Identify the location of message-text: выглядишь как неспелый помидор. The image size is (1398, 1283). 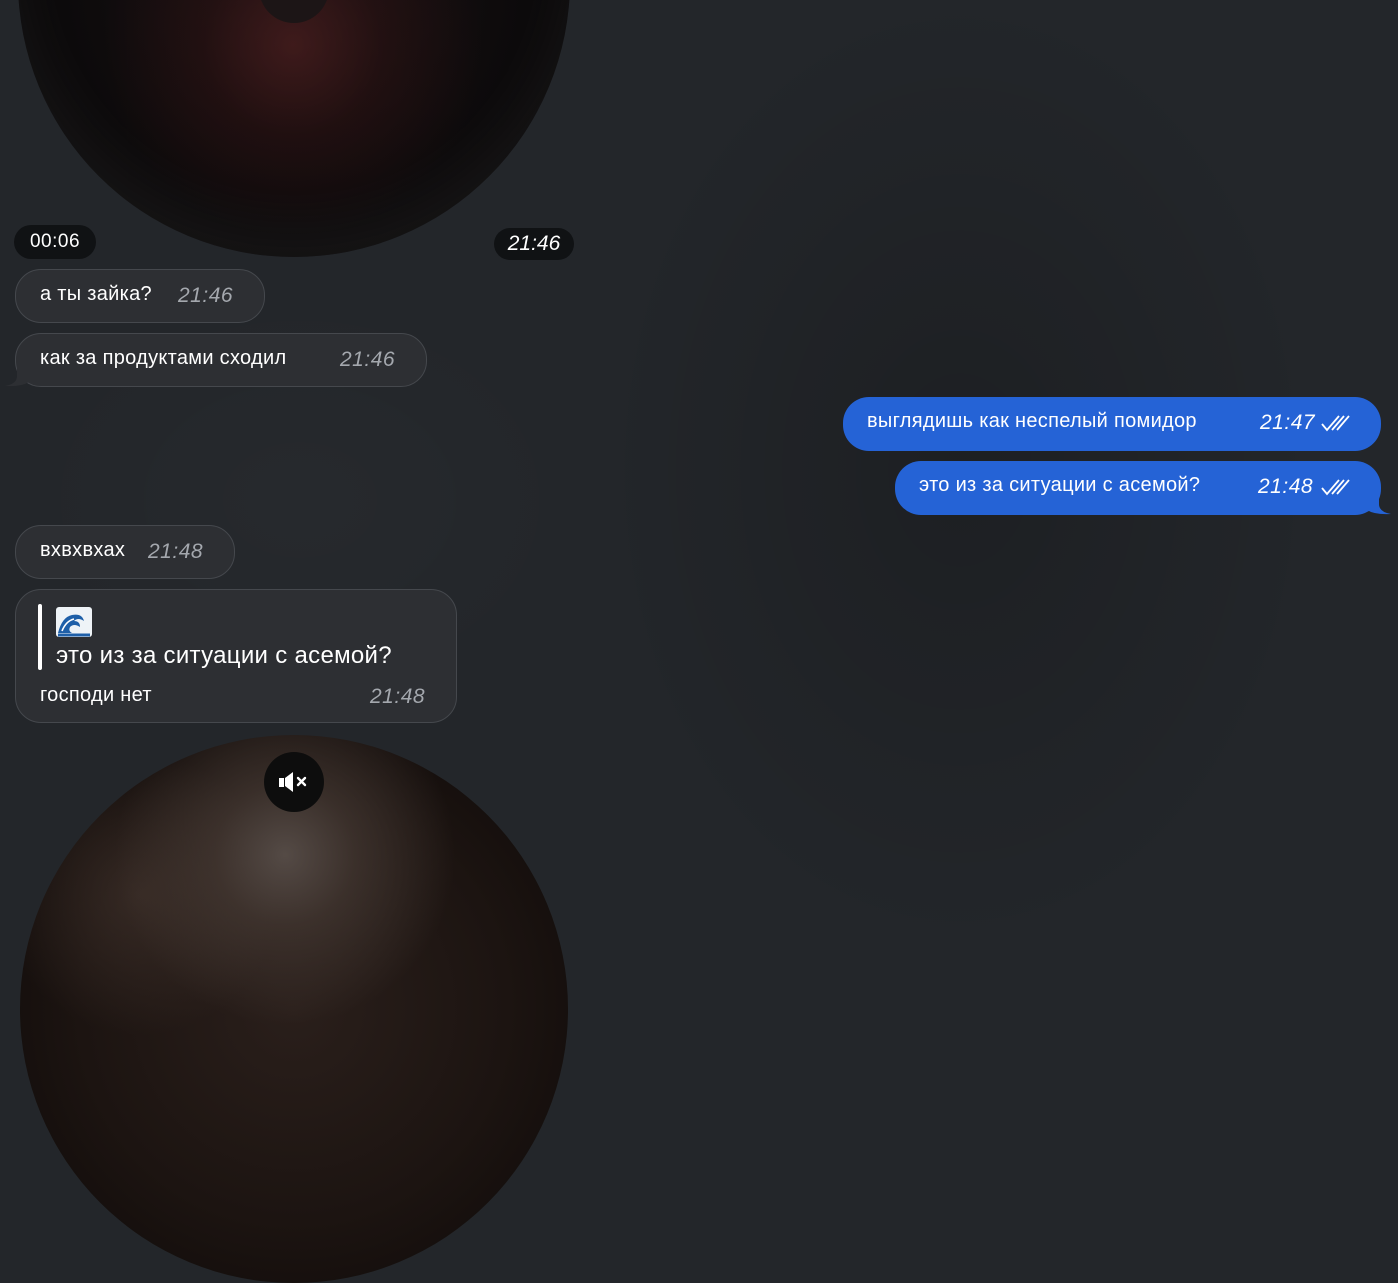
(1032, 421).